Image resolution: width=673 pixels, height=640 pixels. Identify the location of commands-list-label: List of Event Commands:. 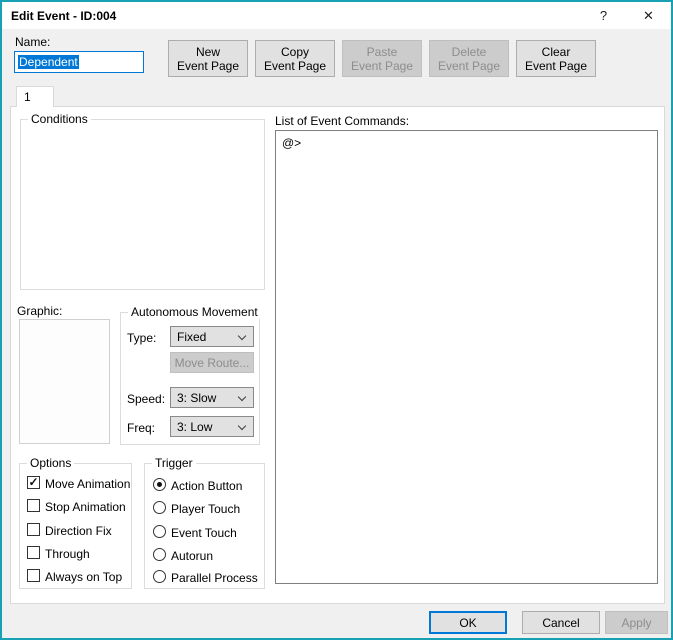
(342, 121).